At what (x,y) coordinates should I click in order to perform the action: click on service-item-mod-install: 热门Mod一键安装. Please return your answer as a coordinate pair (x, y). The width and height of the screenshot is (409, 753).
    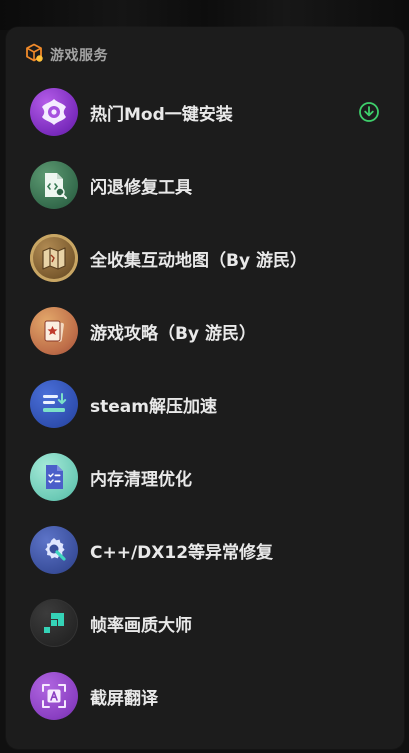
    Looking at the image, I should click on (208, 112).